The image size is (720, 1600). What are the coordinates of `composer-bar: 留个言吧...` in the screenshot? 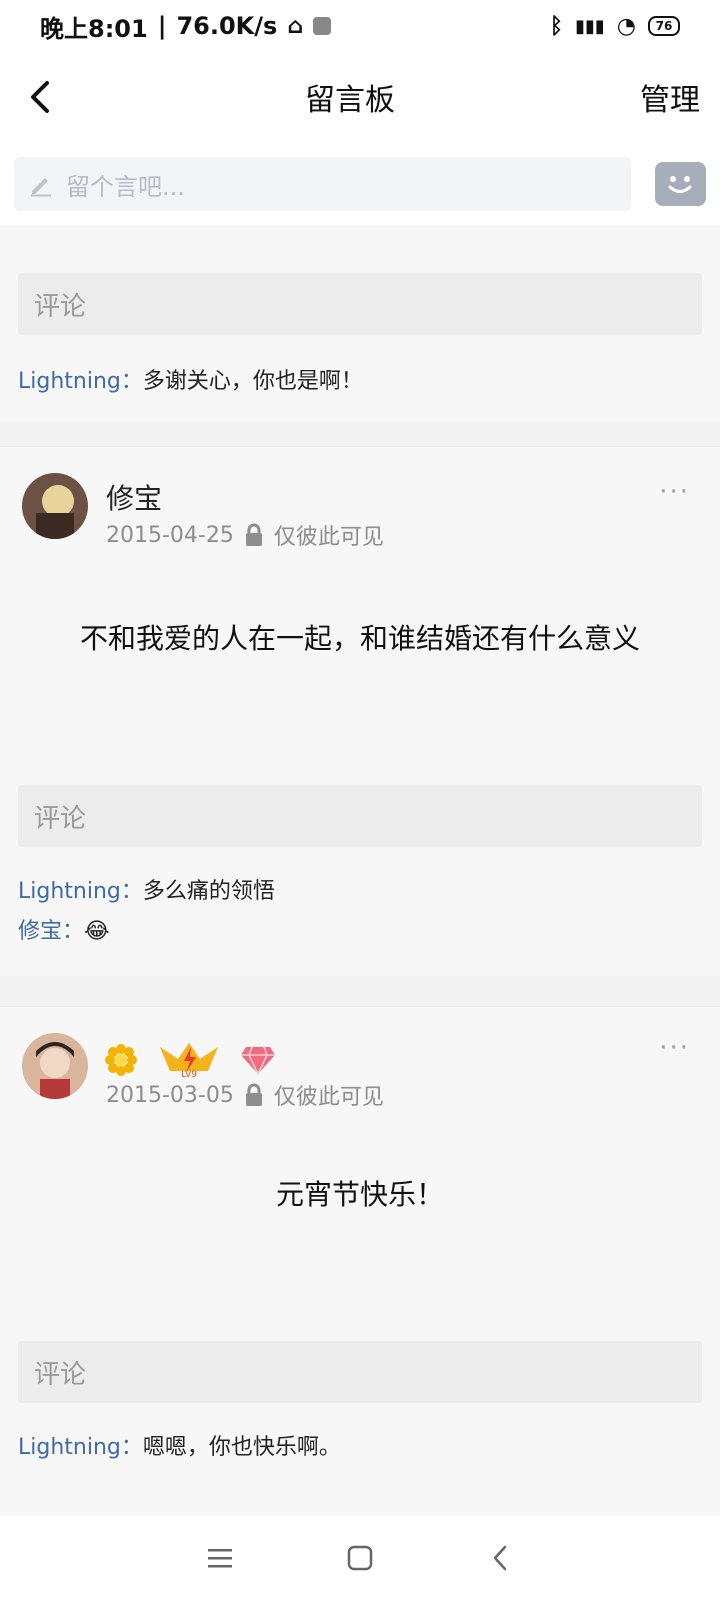 It's located at (360, 184).